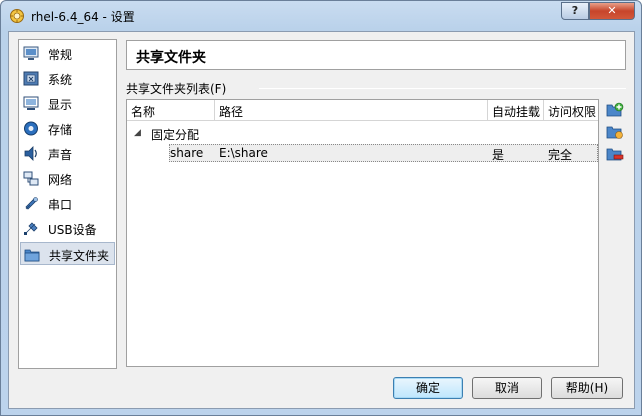 The height and width of the screenshot is (416, 642). I want to click on sidebar-item-general: 常规, so click(67, 53).